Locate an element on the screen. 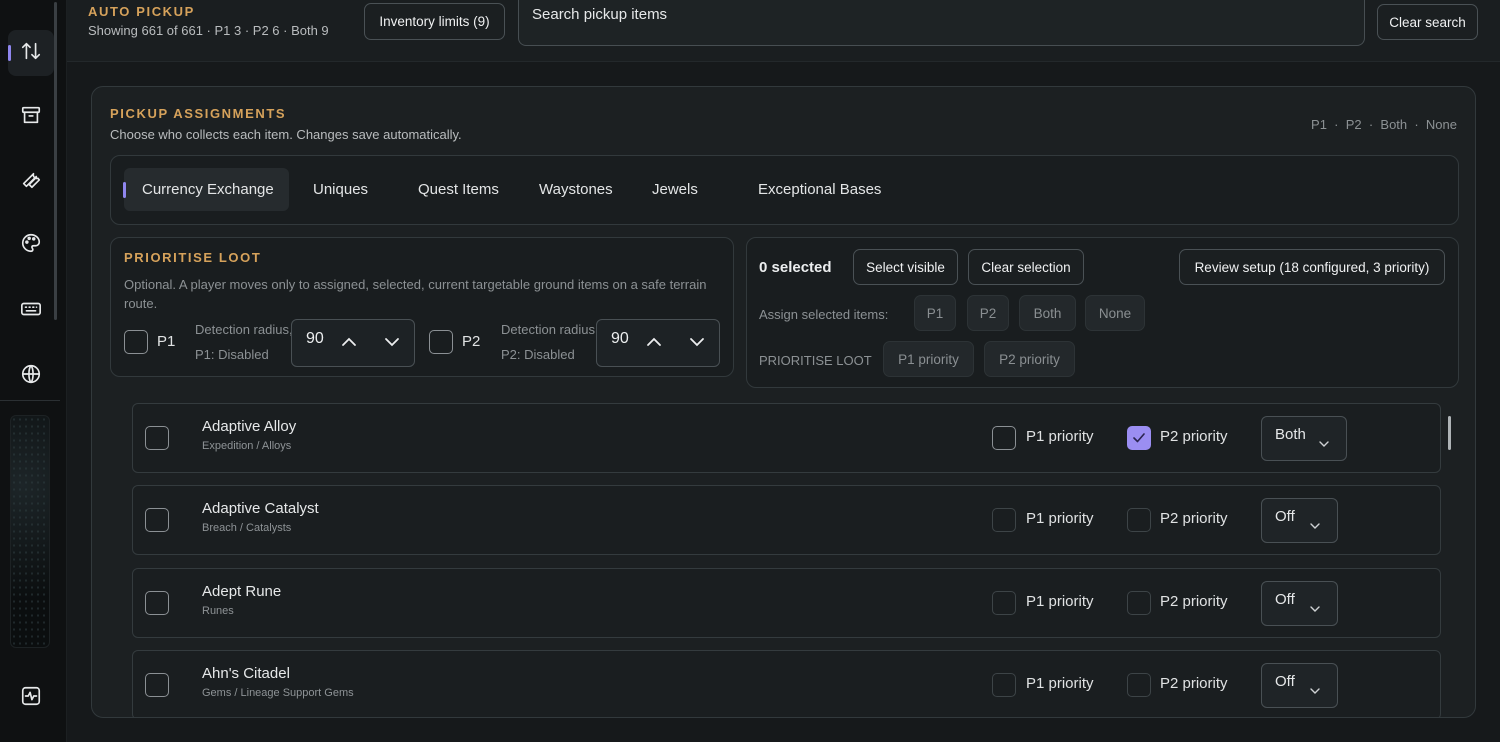 The height and width of the screenshot is (742, 1500). tab-currency-exchange: Currency Exchange is located at coordinates (206, 189).